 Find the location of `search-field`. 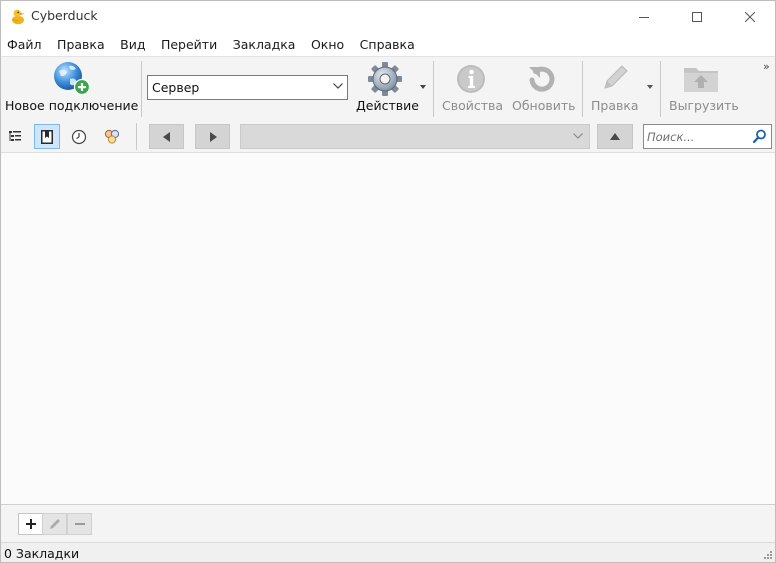

search-field is located at coordinates (707, 136).